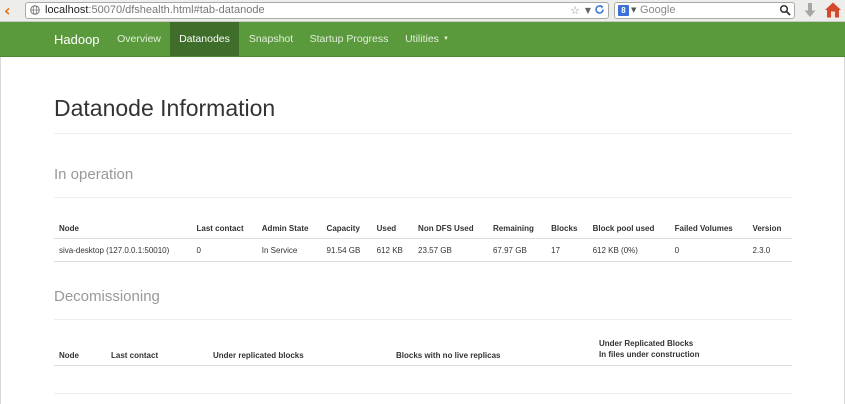 The image size is (845, 404). What do you see at coordinates (567, 225) in the screenshot?
I see `column-header: Blocks` at bounding box center [567, 225].